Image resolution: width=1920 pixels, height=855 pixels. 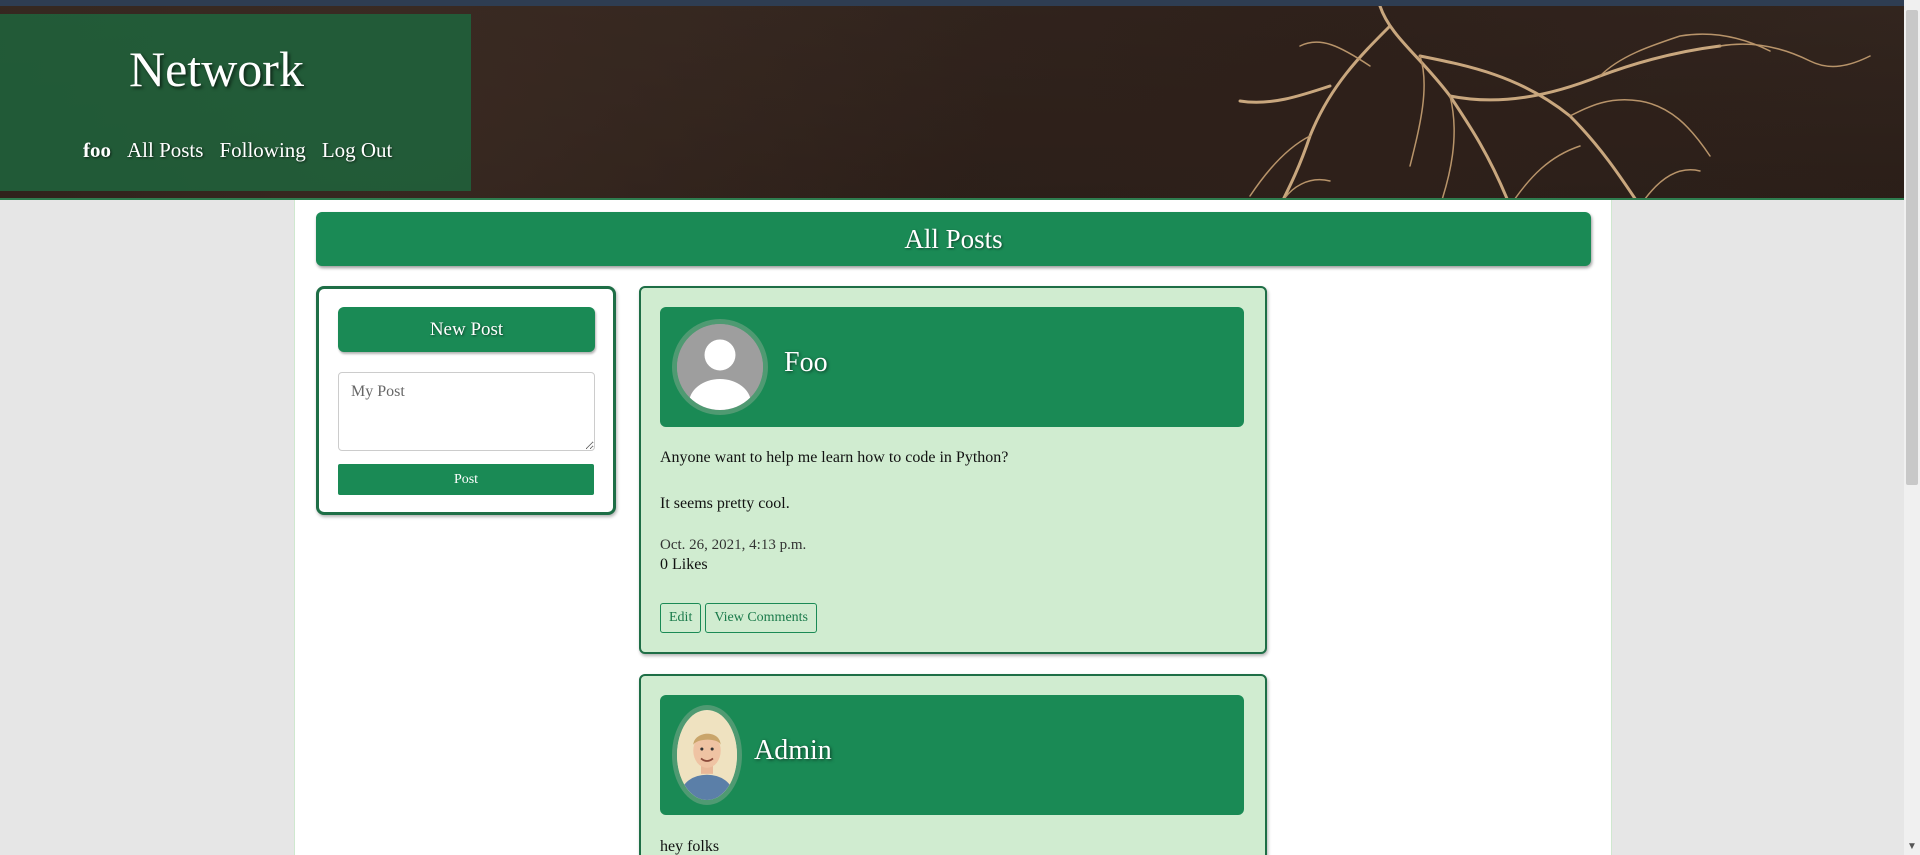 I want to click on post-timestamp: Oct. 26, 2021, 4:13 p.m., so click(x=733, y=545).